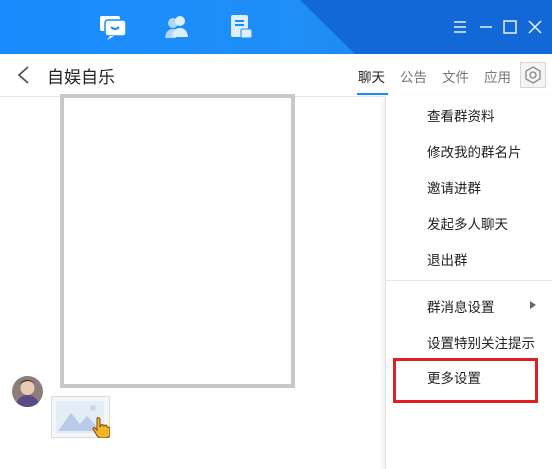 The height and width of the screenshot is (469, 552). I want to click on menu-item-edit-group-card: 修改我的群名片, so click(474, 151).